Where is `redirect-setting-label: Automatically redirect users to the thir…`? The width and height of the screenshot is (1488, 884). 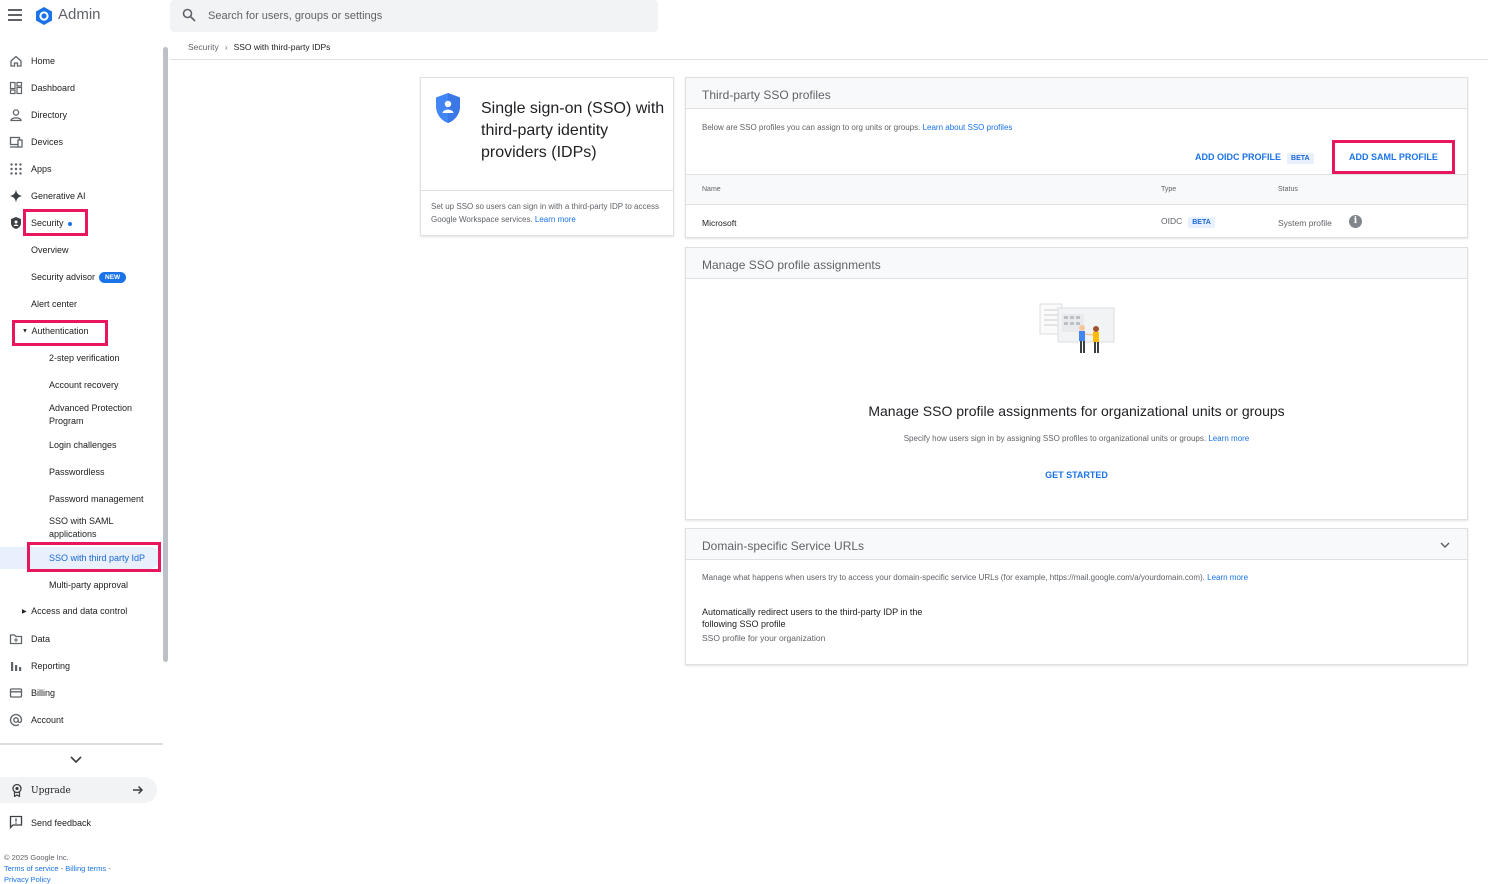
redirect-setting-label: Automatically redirect users to the thir… is located at coordinates (827, 618).